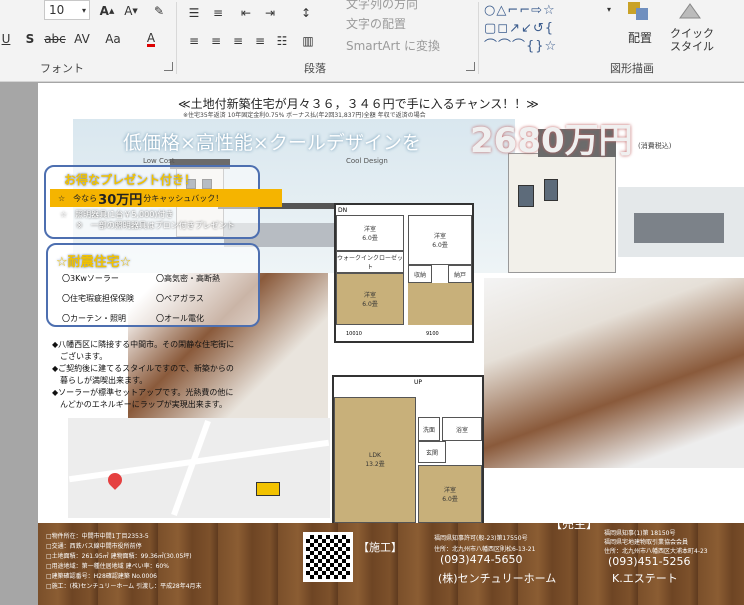 The height and width of the screenshot is (605, 744). What do you see at coordinates (6, 39) in the screenshot?
I see `underline-icon: U` at bounding box center [6, 39].